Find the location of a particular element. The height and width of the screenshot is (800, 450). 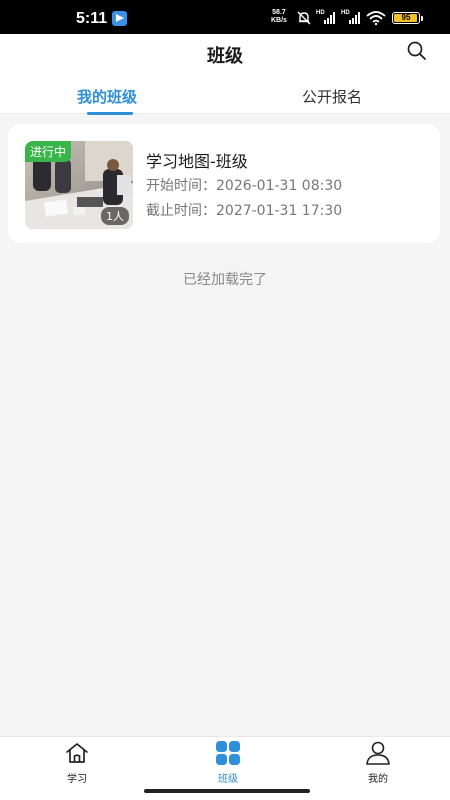

tab-bar: 我的班级 公开报名 is located at coordinates (225, 94).